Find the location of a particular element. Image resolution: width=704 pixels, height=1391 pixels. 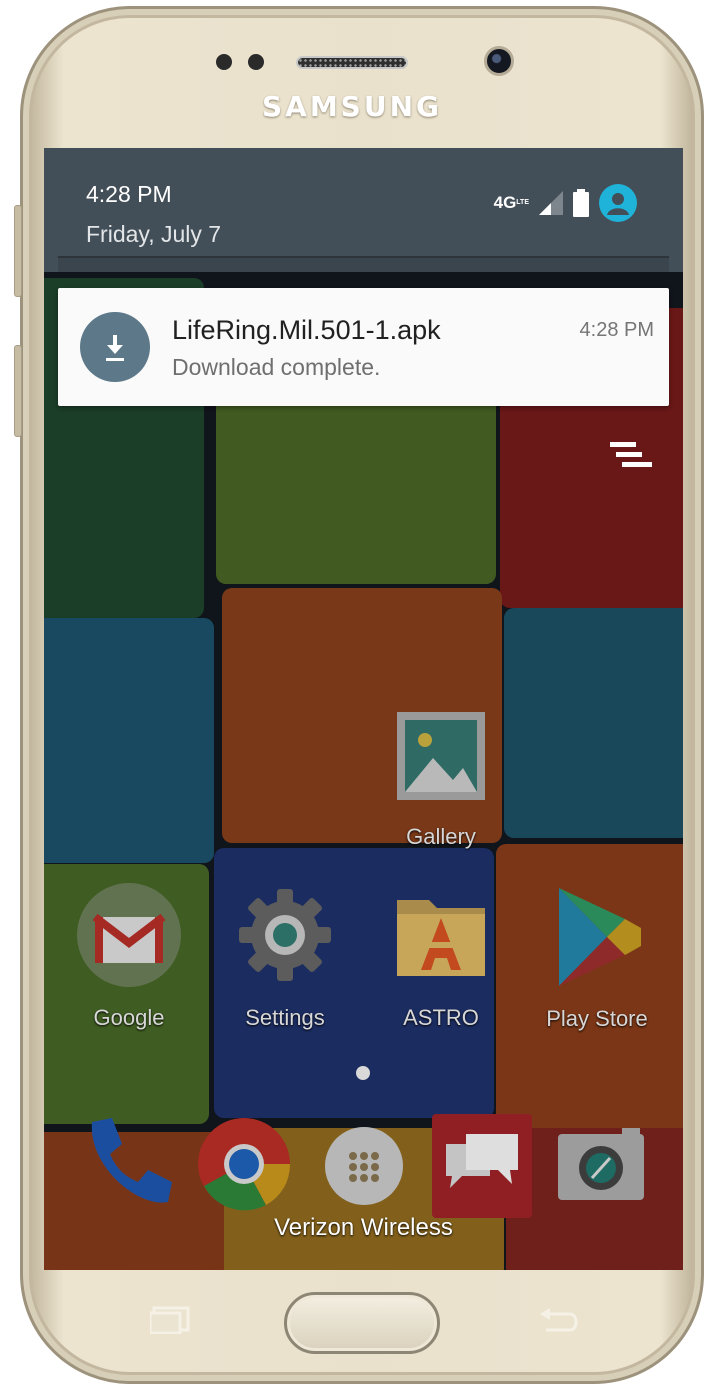

earpiece-speaker is located at coordinates (352, 62).